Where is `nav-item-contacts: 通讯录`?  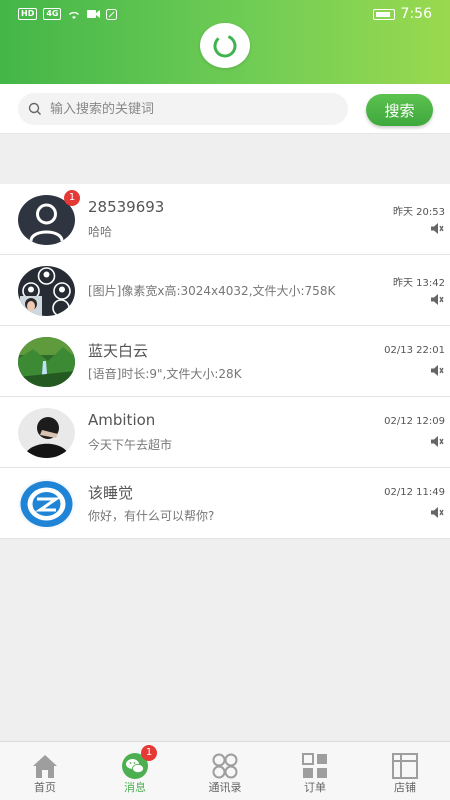 nav-item-contacts: 通讯录 is located at coordinates (225, 771).